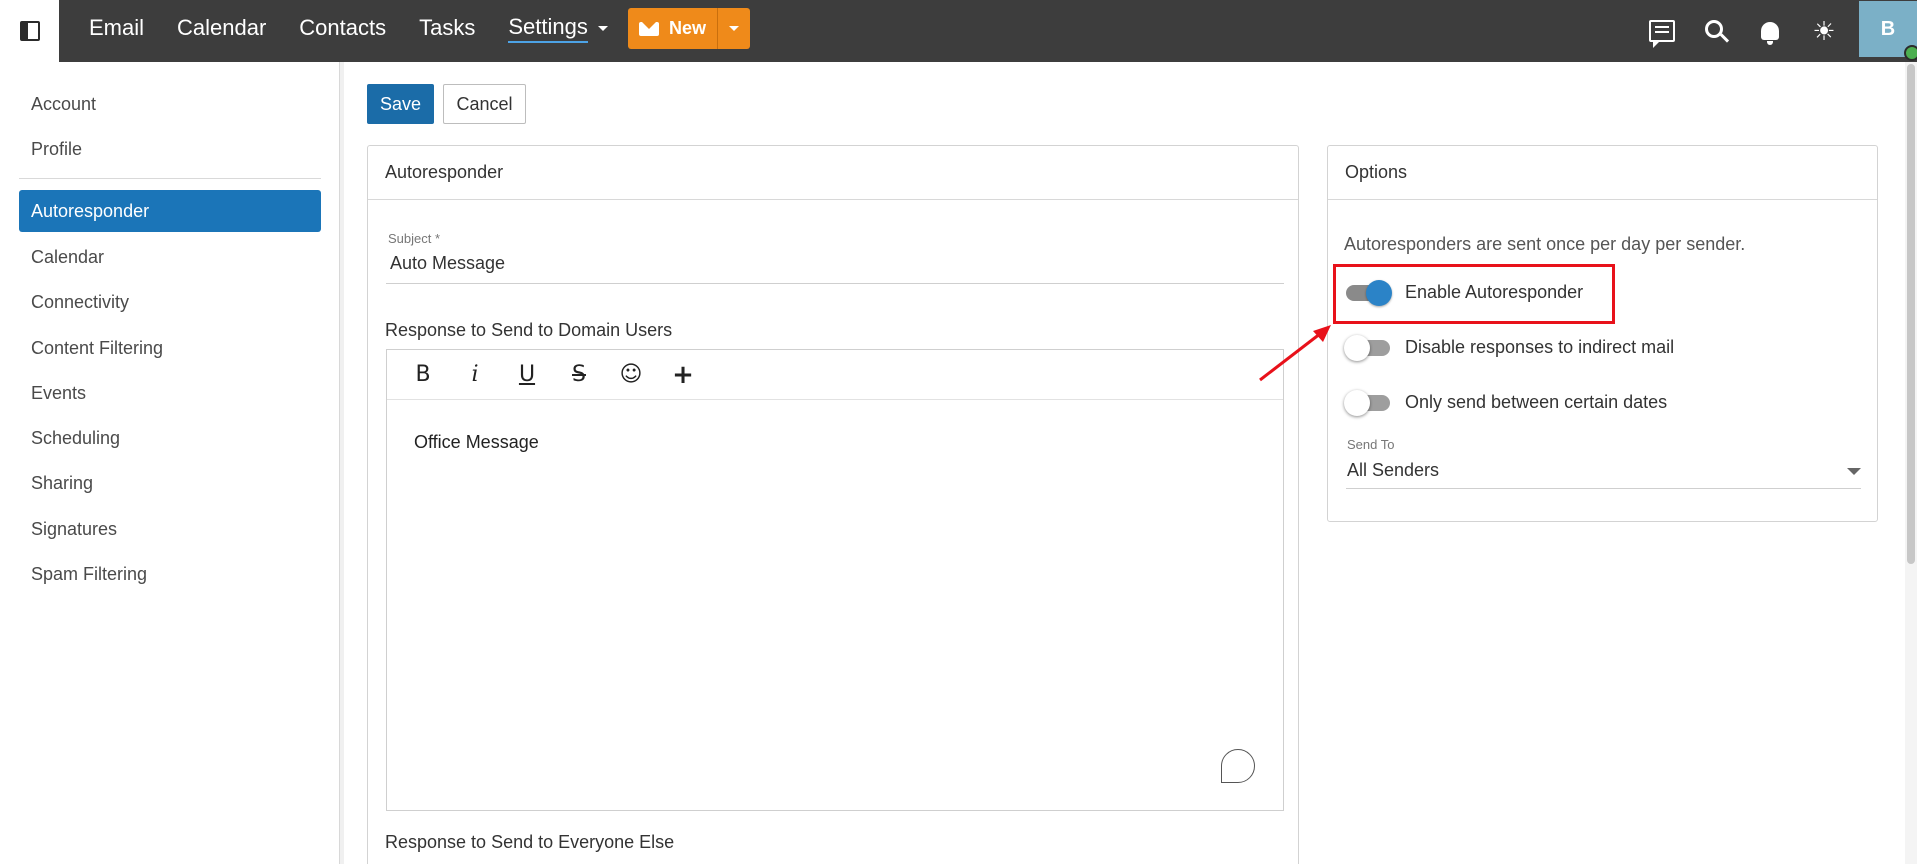 This screenshot has height=864, width=1917. I want to click on send-to-label: Send To, so click(1371, 444).